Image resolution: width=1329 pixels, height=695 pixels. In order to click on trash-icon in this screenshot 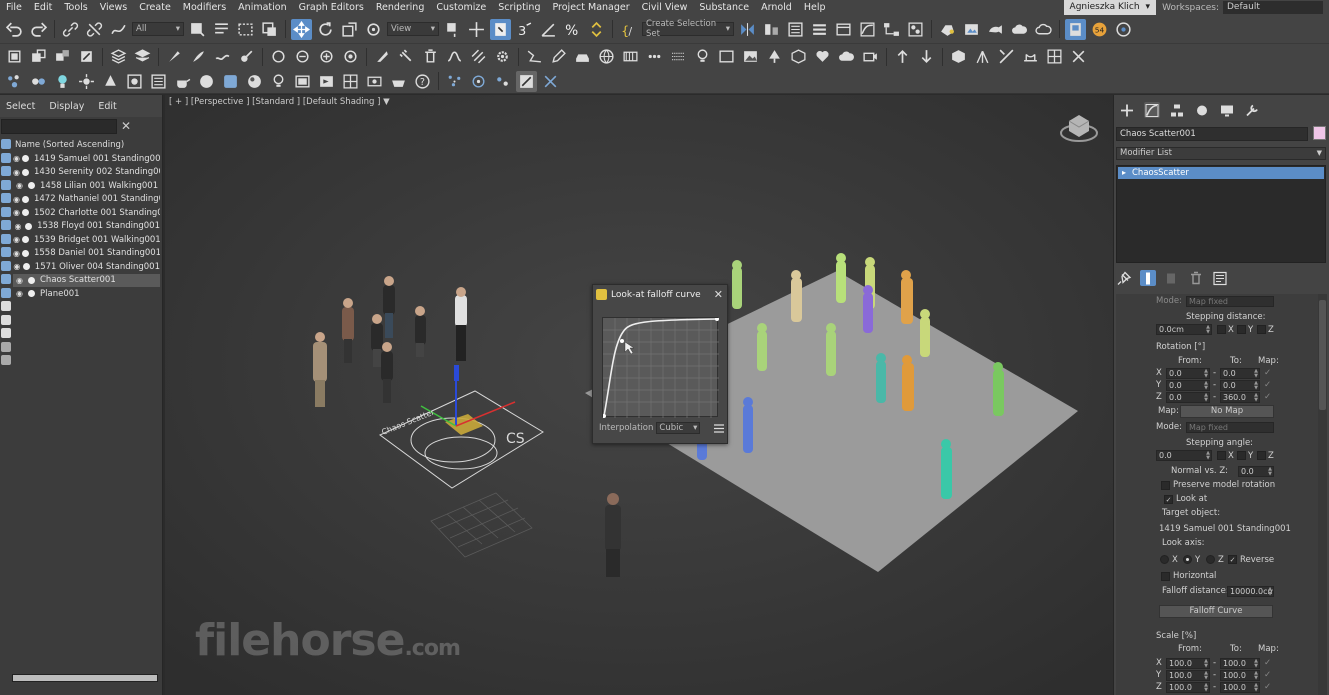, I will do `click(430, 56)`.